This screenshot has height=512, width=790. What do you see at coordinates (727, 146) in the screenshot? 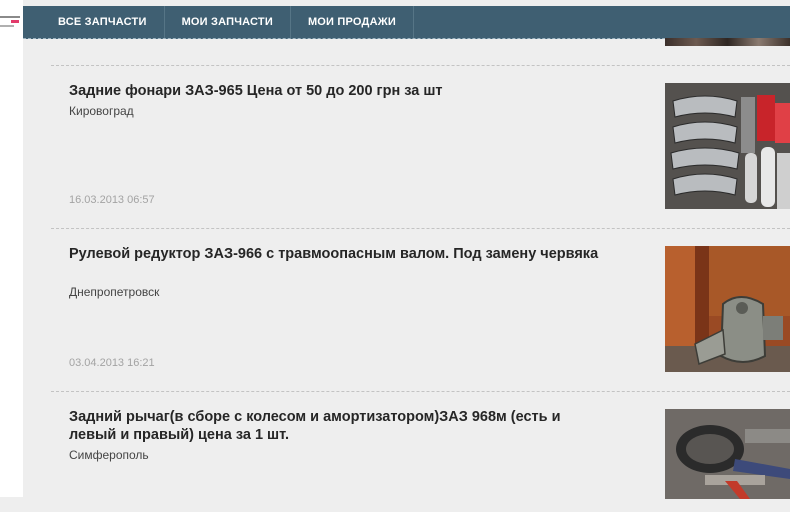
I see `tail-lights-photo` at bounding box center [727, 146].